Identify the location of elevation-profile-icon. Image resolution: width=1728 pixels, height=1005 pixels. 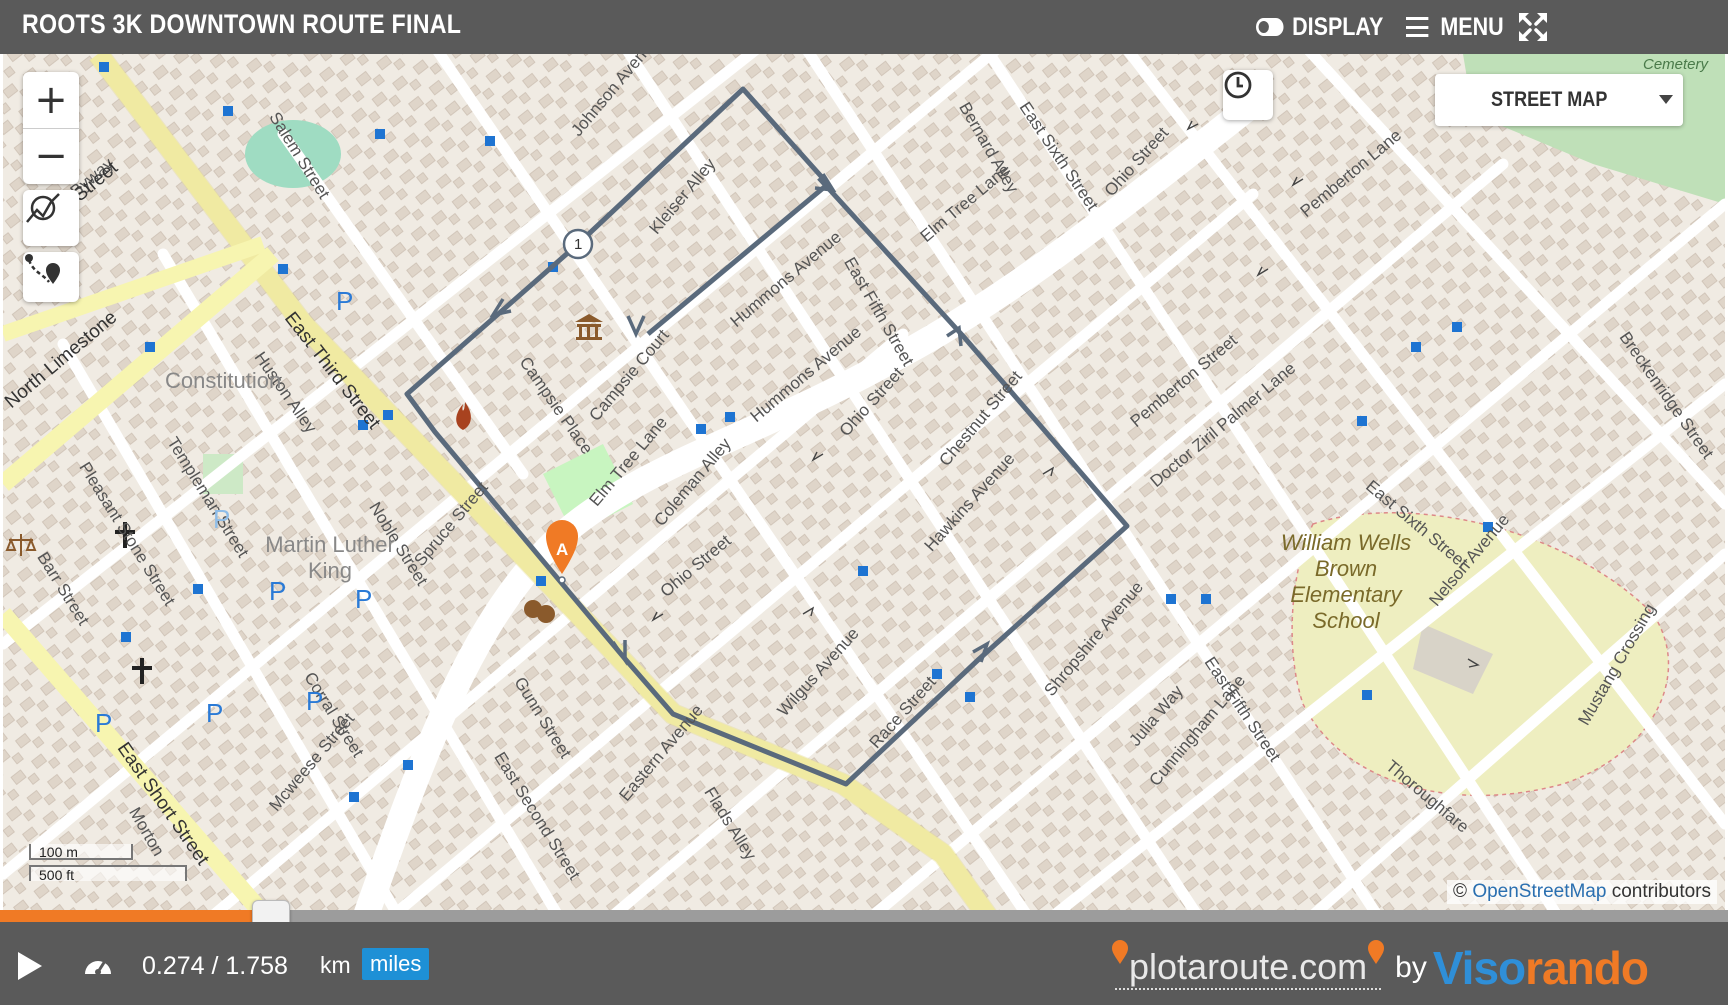
(43, 208).